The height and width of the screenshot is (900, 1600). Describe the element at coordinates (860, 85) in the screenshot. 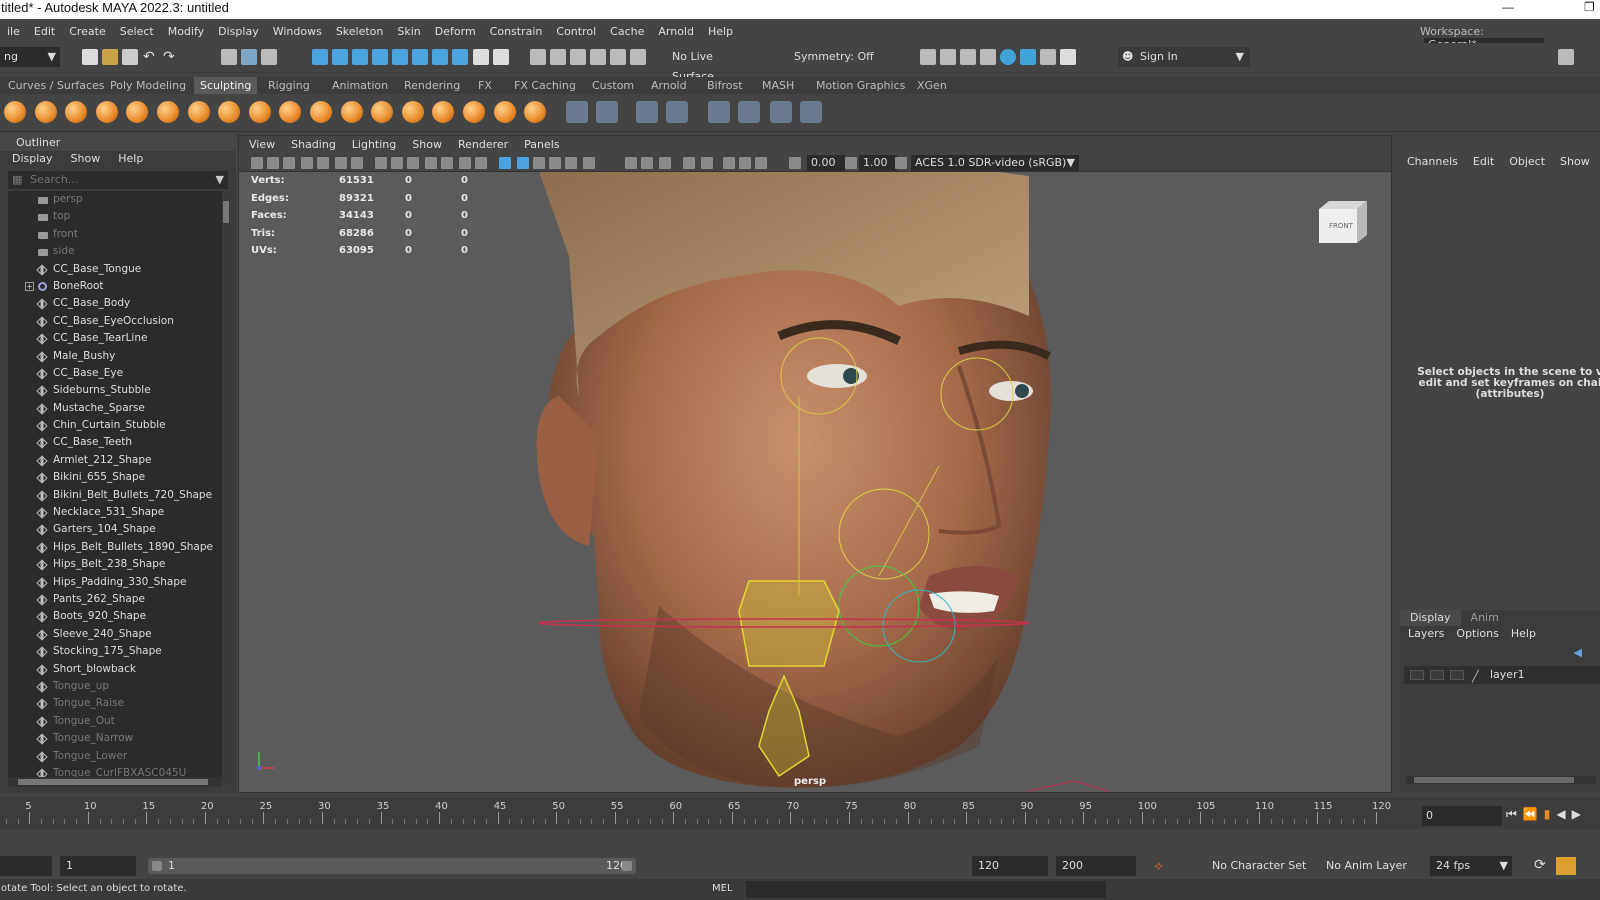

I see `shelf-tab-motion-graphics: Motion Graphics` at that location.